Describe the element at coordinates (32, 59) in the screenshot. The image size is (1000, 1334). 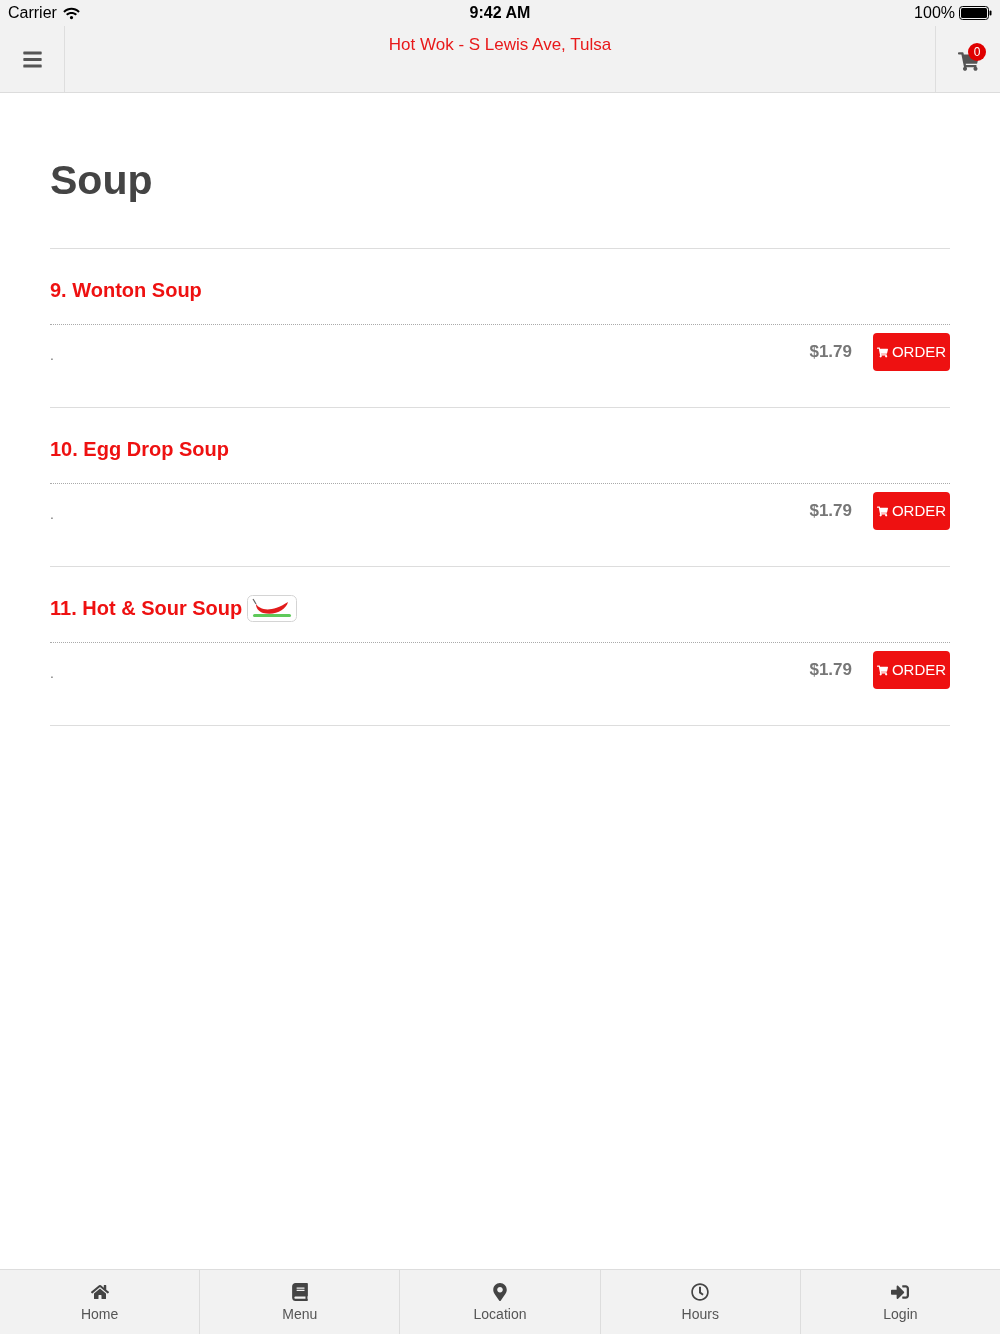
I see `menu-icon` at that location.